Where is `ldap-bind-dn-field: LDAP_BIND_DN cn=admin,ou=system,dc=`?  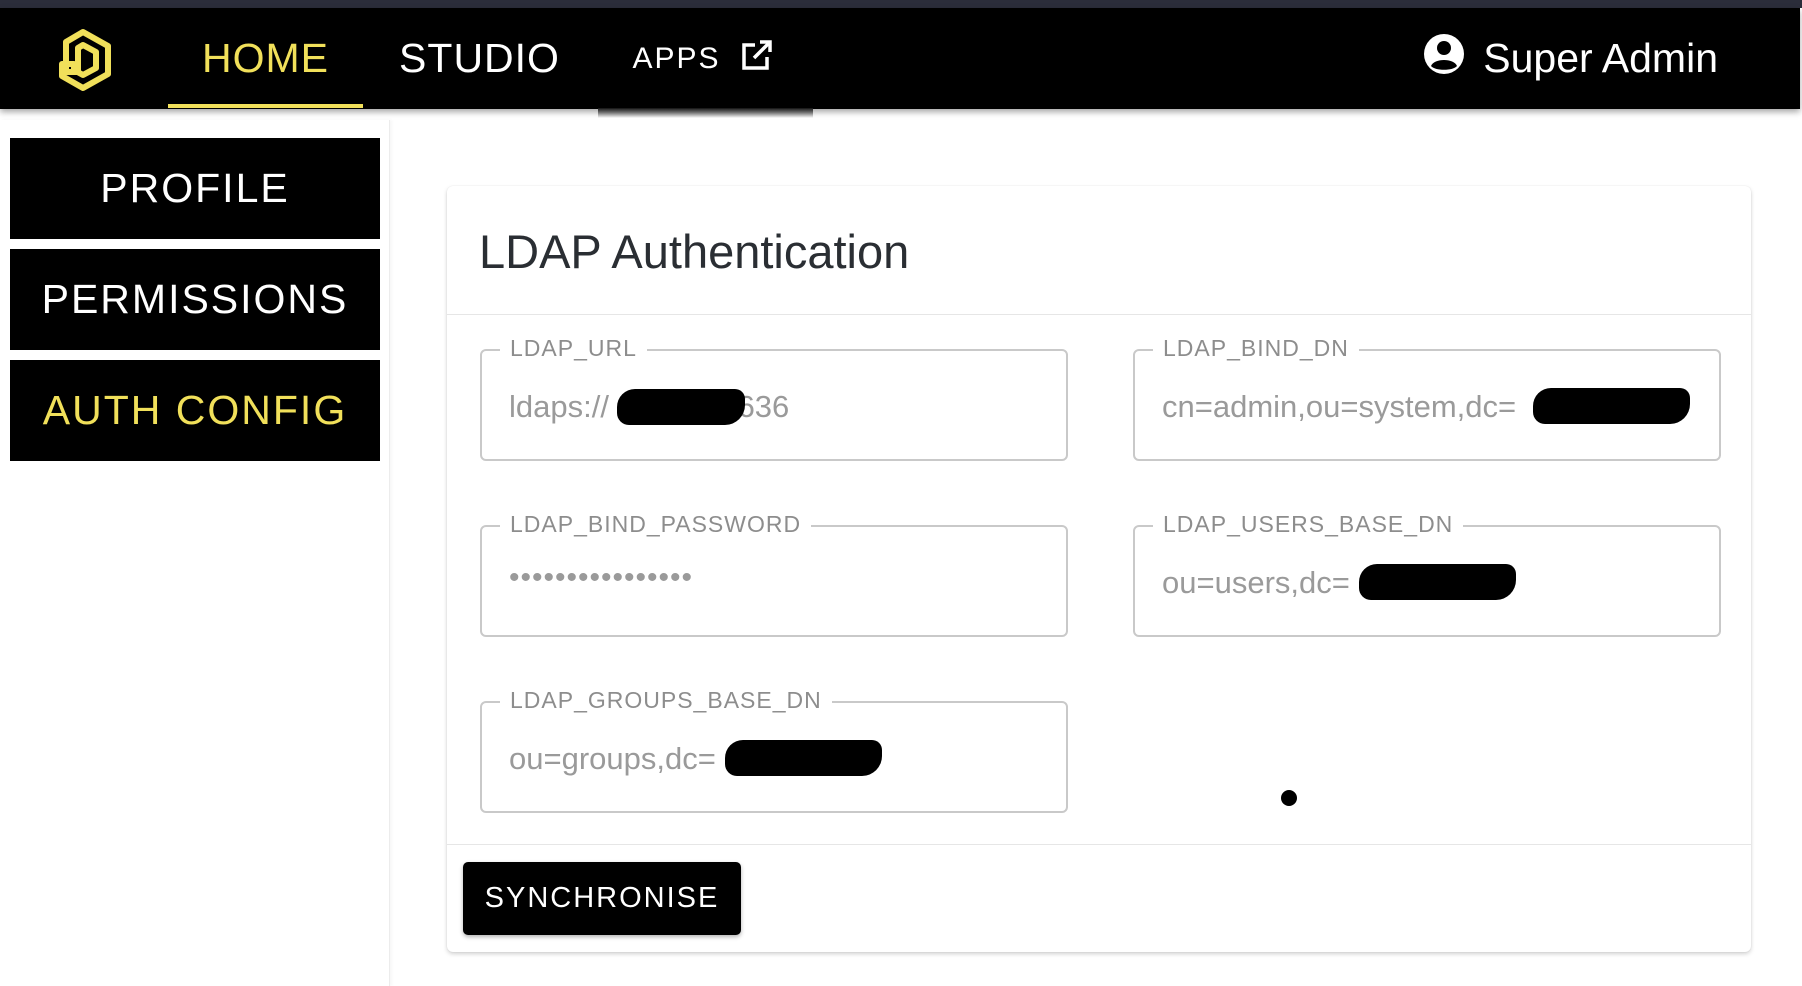 ldap-bind-dn-field: LDAP_BIND_DN cn=admin,ou=system,dc= is located at coordinates (1427, 398).